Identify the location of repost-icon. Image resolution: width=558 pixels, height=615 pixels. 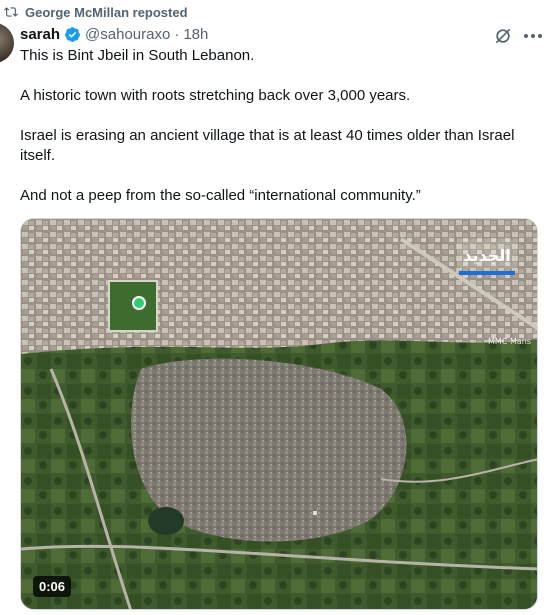
(11, 12).